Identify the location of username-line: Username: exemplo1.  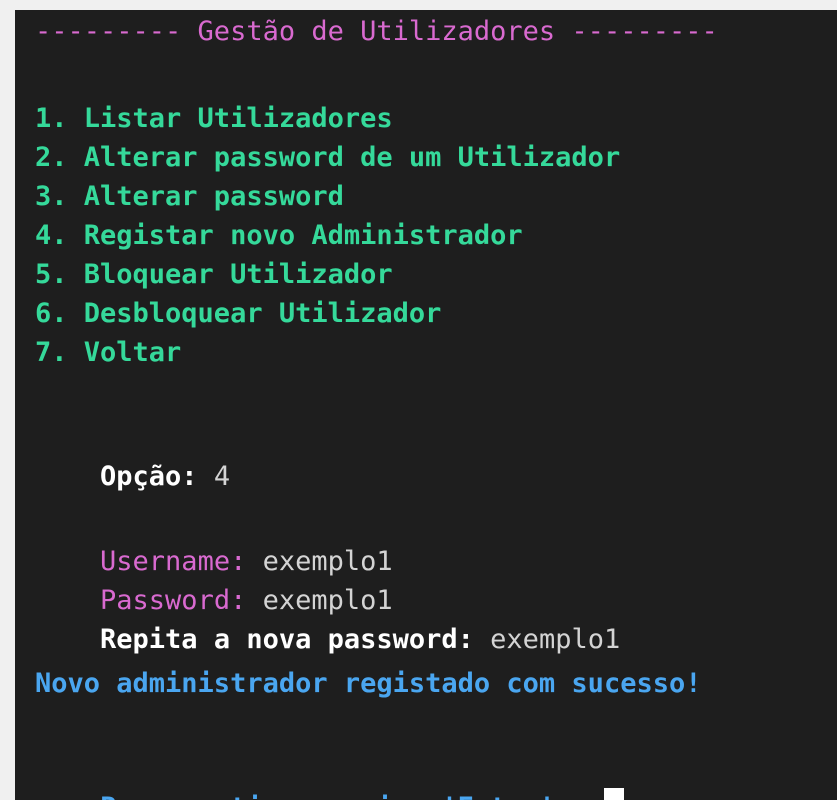
(214, 539).